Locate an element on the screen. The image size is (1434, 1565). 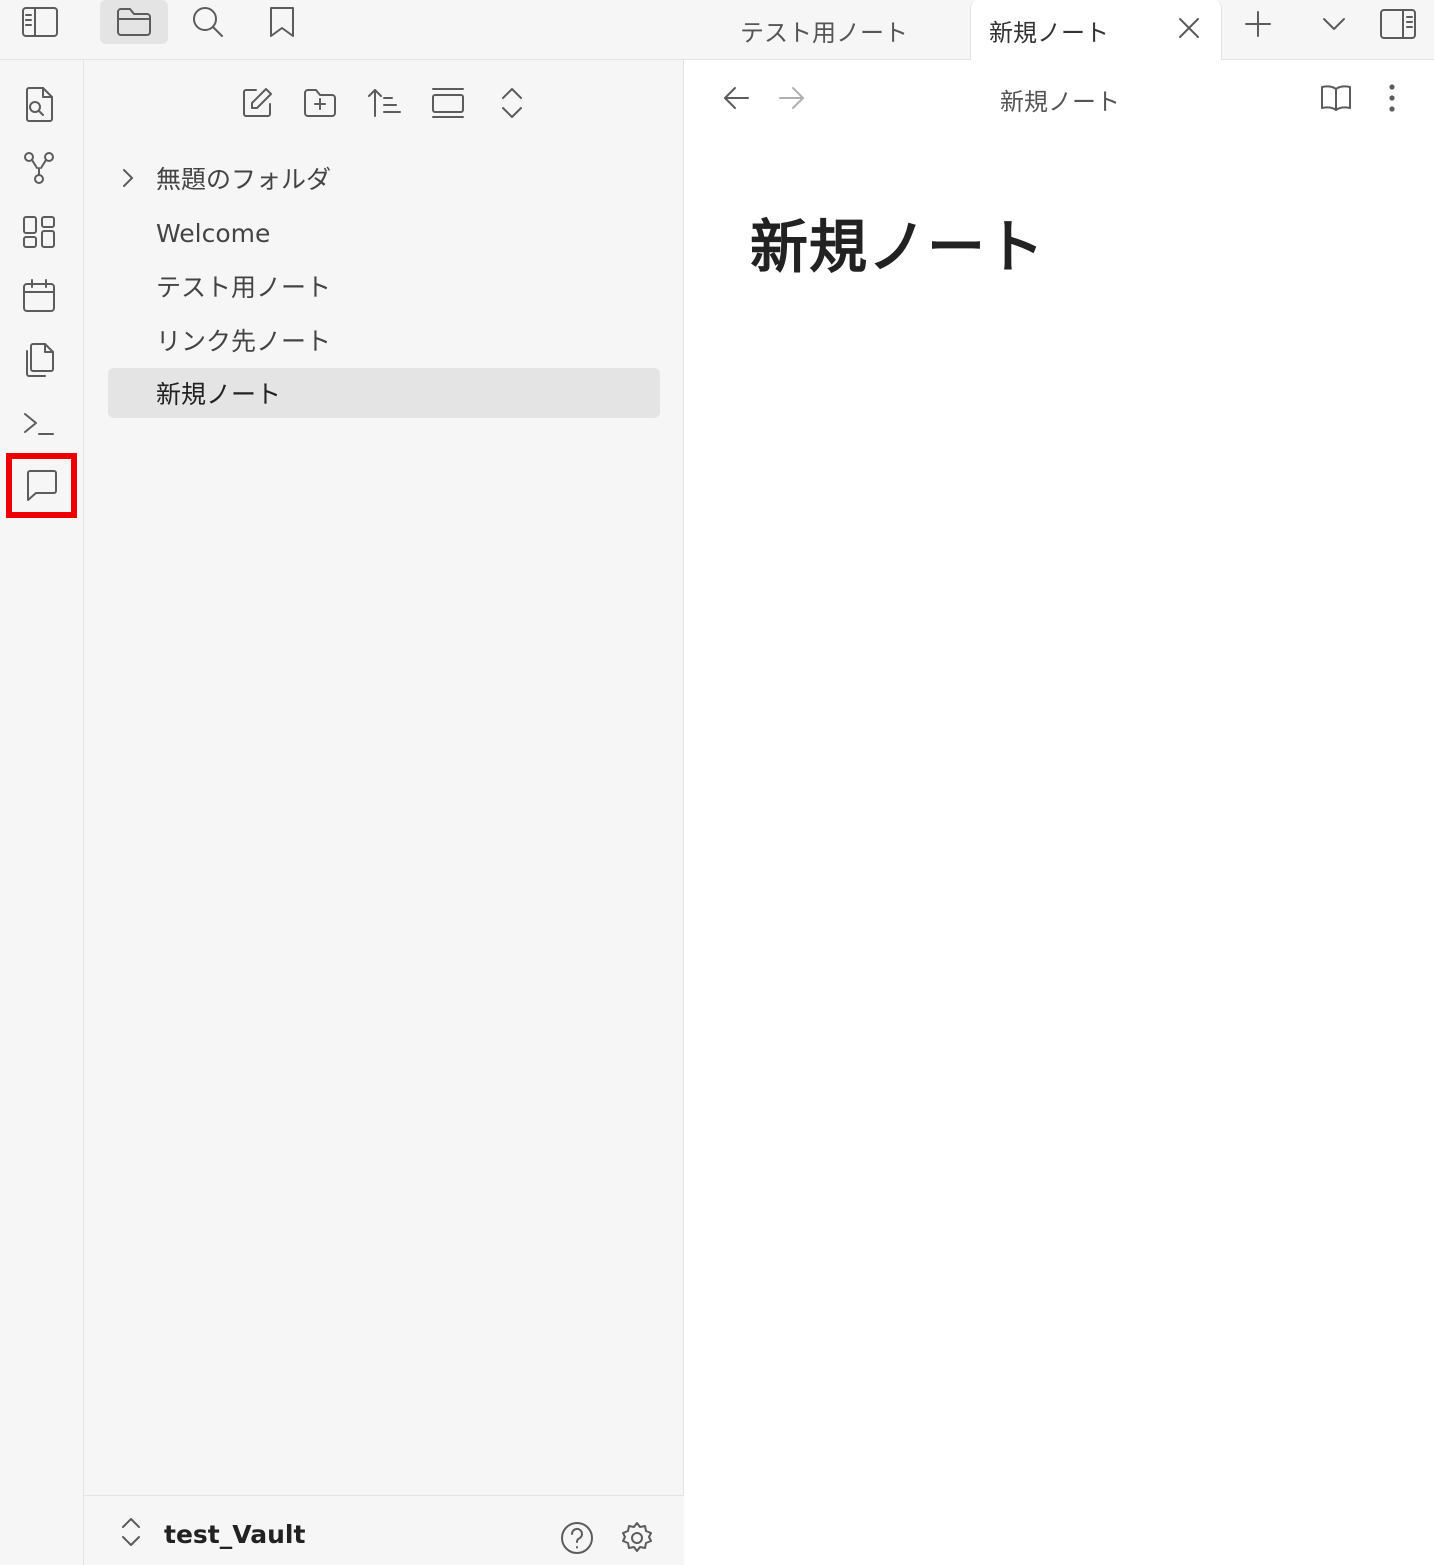
tab-test-note: テスト用ノート is located at coordinates (827, 30).